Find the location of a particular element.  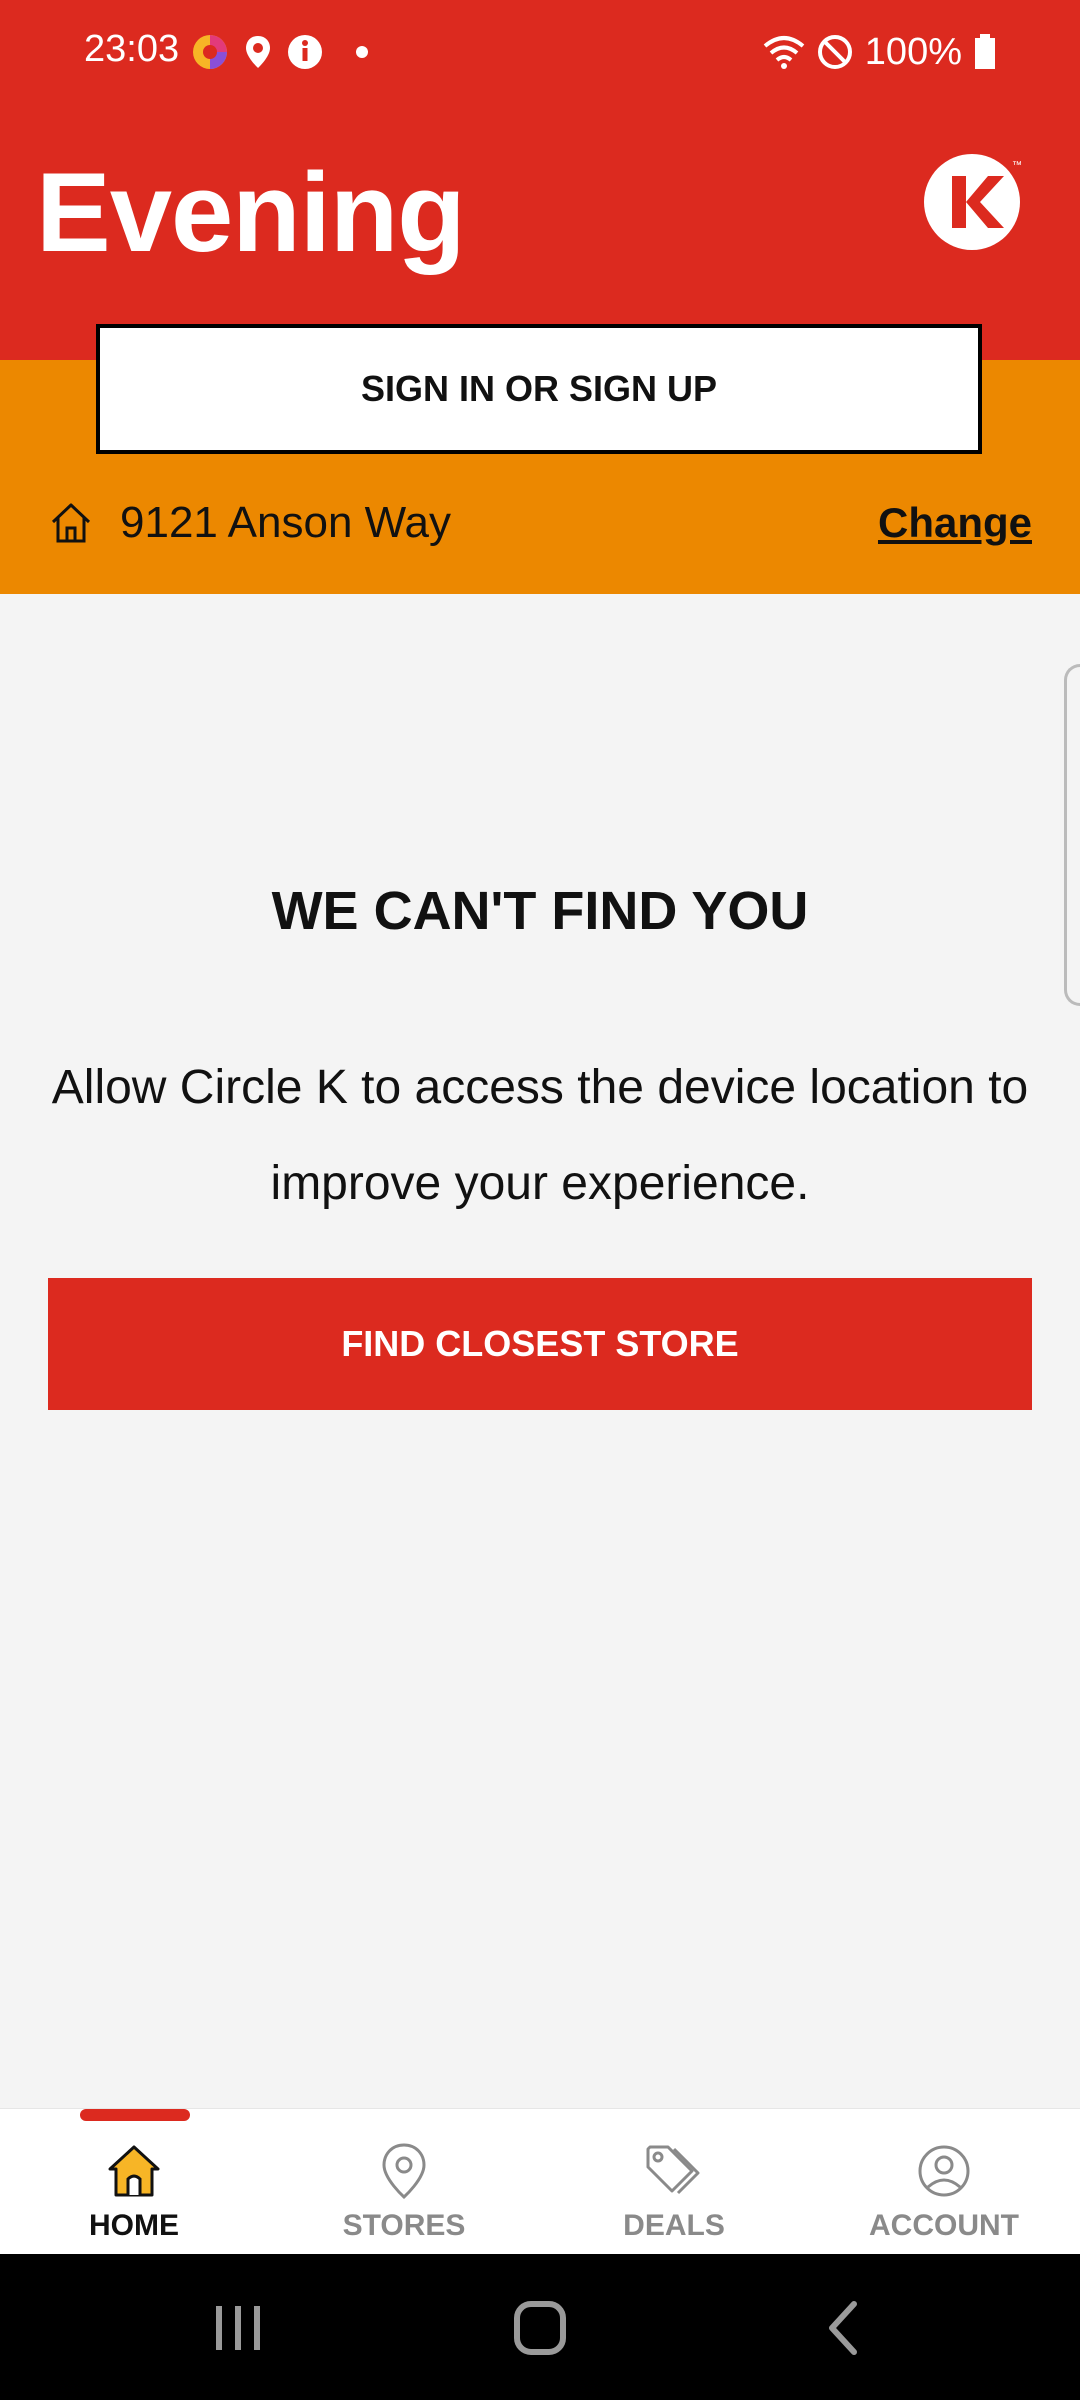

home-outline-icon is located at coordinates (71, 523).